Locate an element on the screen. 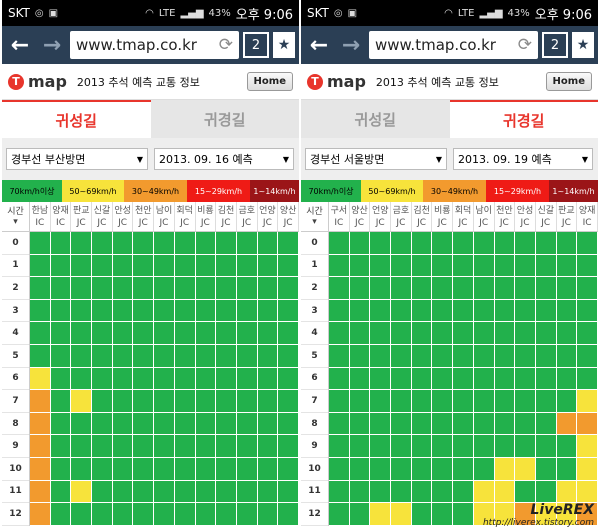  forward-arrow-icon: → is located at coordinates (52, 45).